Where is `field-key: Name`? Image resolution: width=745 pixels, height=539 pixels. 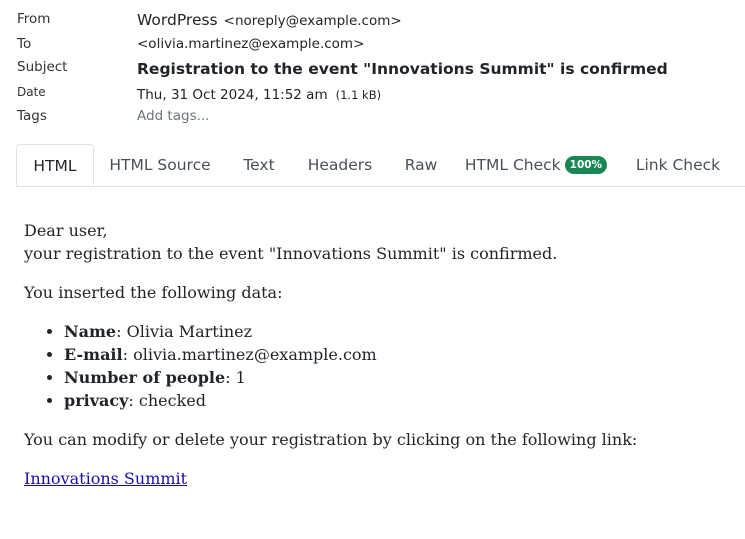 field-key: Name is located at coordinates (90, 331).